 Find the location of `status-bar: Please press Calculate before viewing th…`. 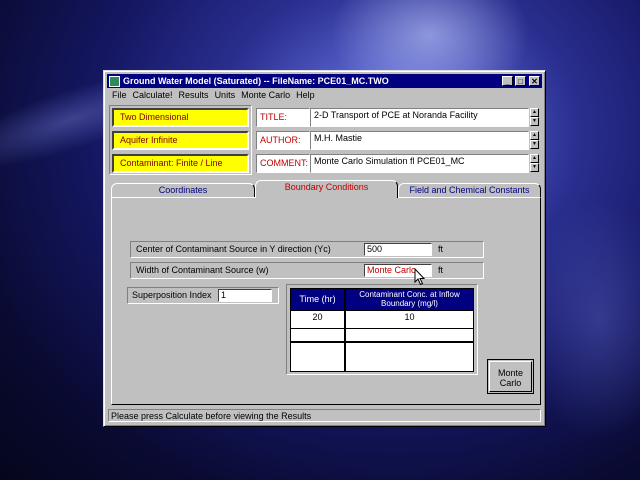

status-bar: Please press Calculate before viewing th… is located at coordinates (324, 415).